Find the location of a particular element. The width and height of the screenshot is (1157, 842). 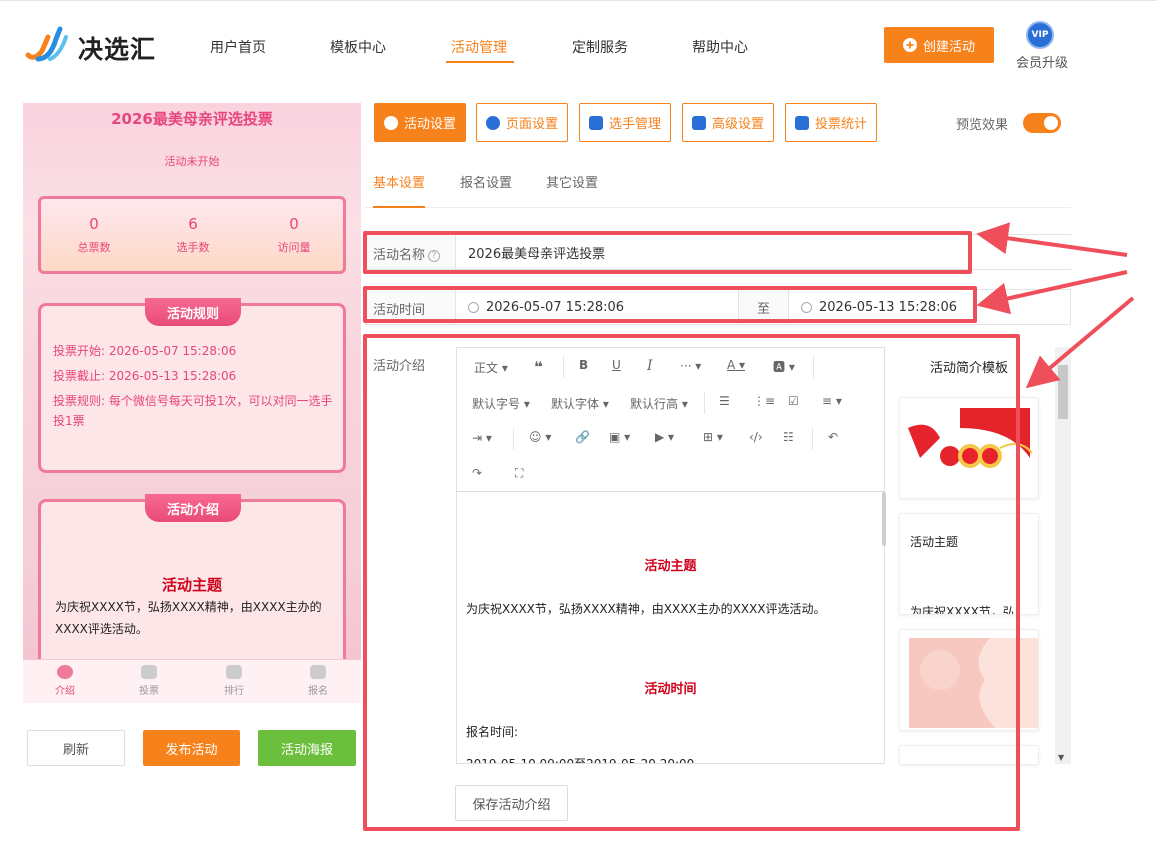

heart-icon is located at coordinates (65, 672).